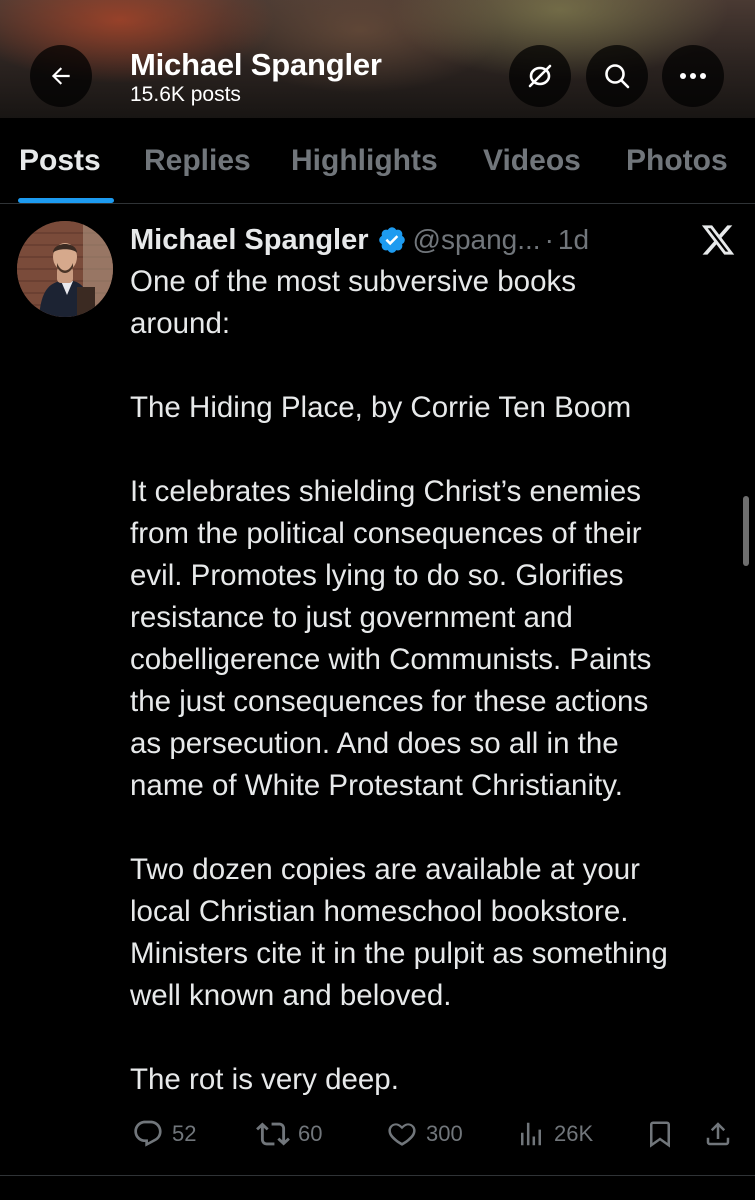 This screenshot has width=755, height=1200. What do you see at coordinates (402, 1134) in the screenshot?
I see `heart-icon` at bounding box center [402, 1134].